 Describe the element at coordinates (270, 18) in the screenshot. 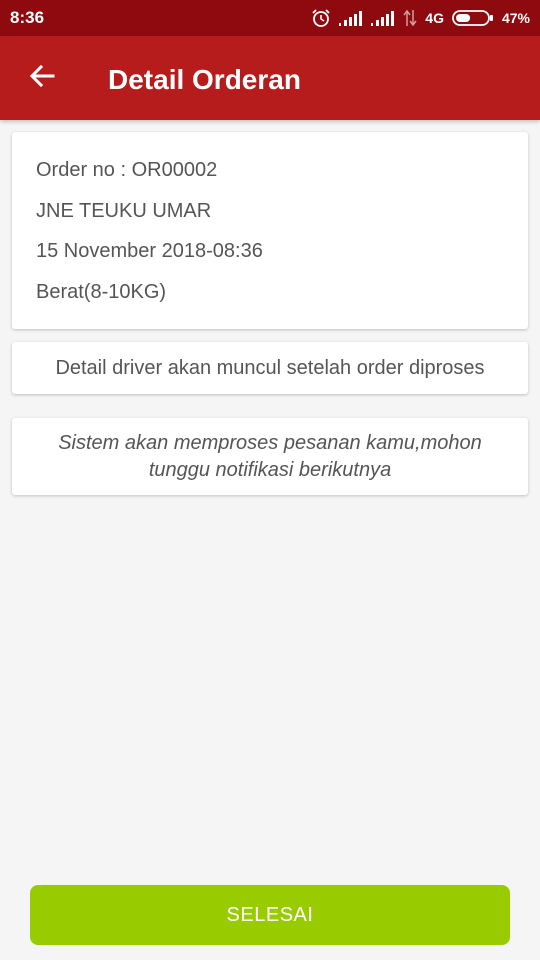

I see `status-bar: 8:36 4G 47%` at that location.